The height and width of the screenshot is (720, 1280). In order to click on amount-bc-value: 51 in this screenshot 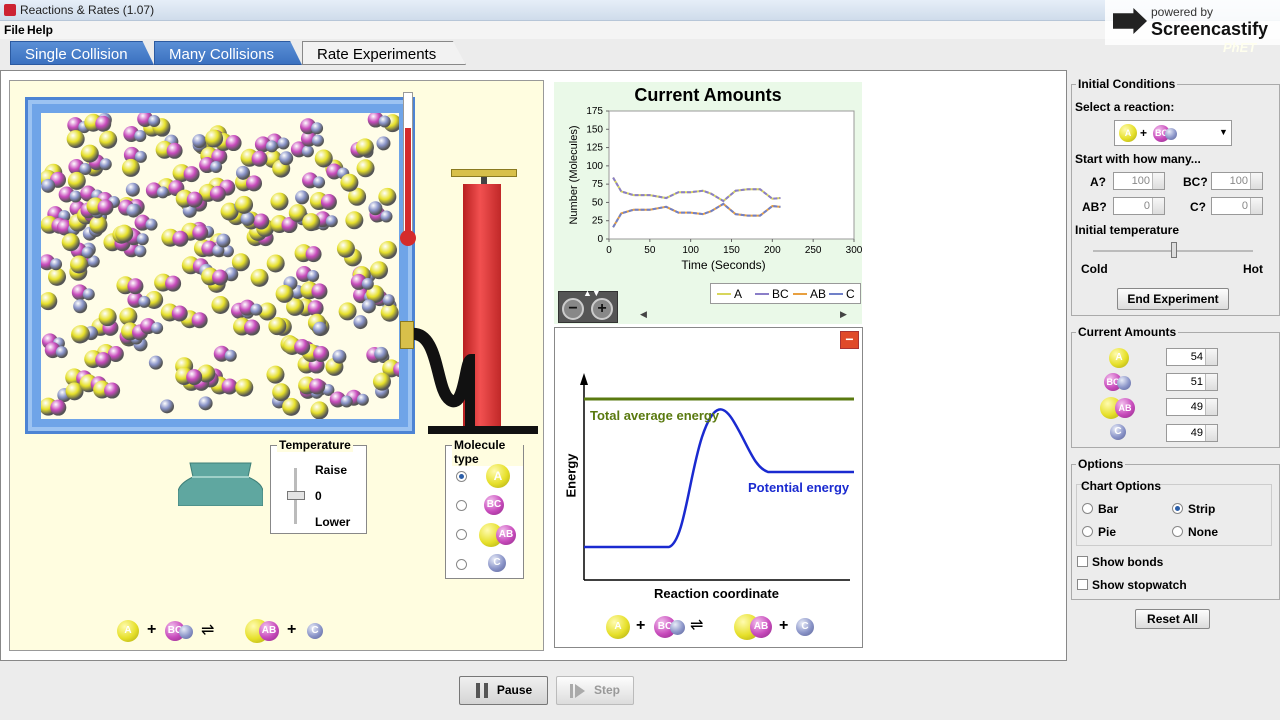, I will do `click(1192, 382)`.